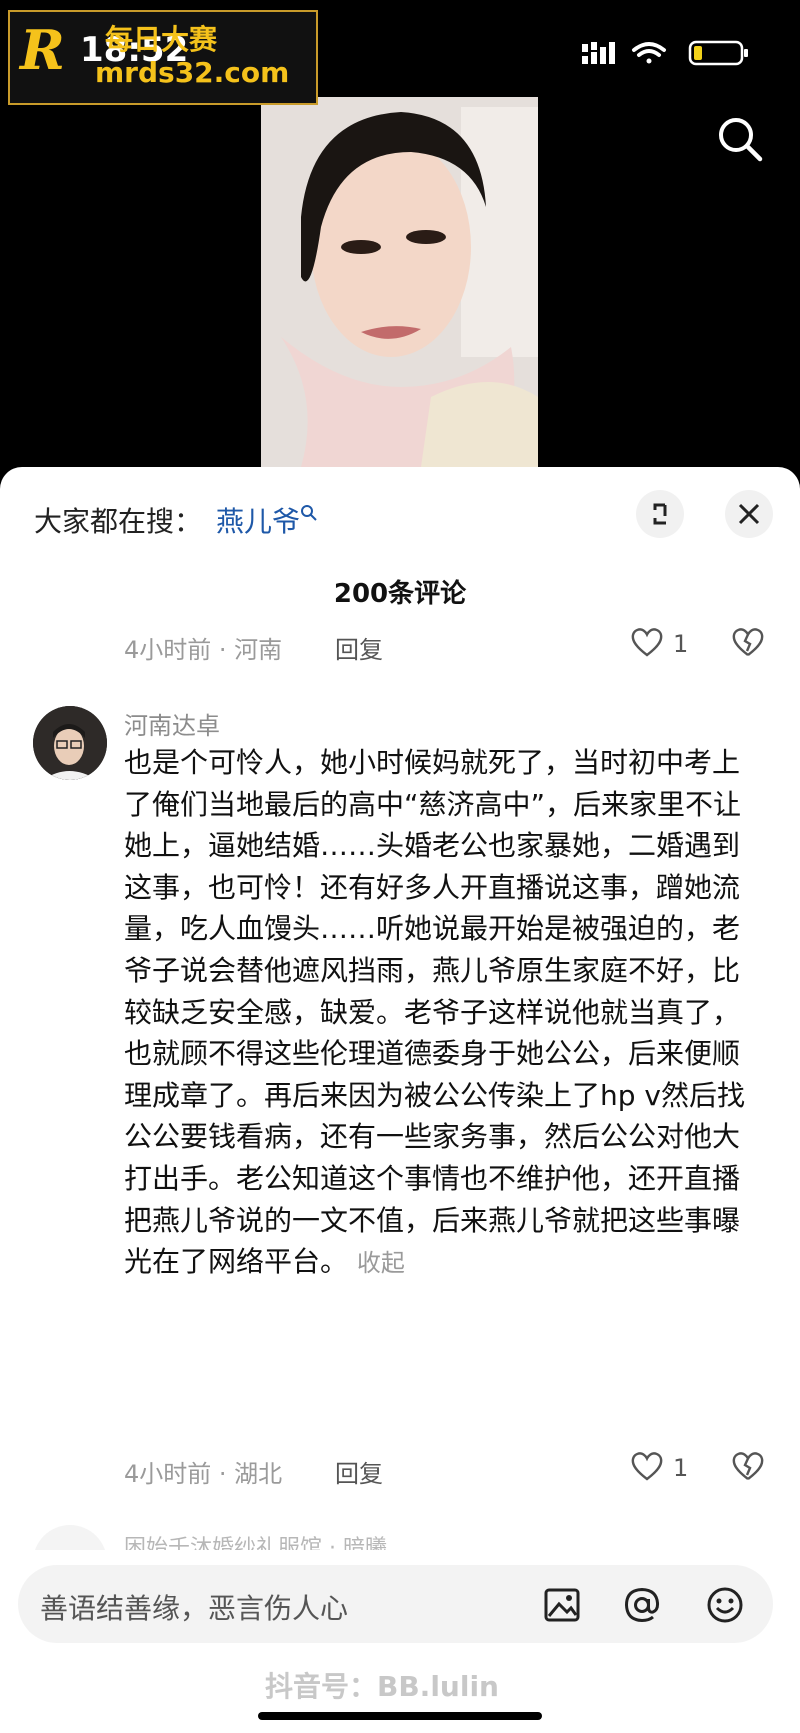 This screenshot has width=800, height=1733. I want to click on platform-watermark: 抖音号：BB.lulin, so click(382, 1686).